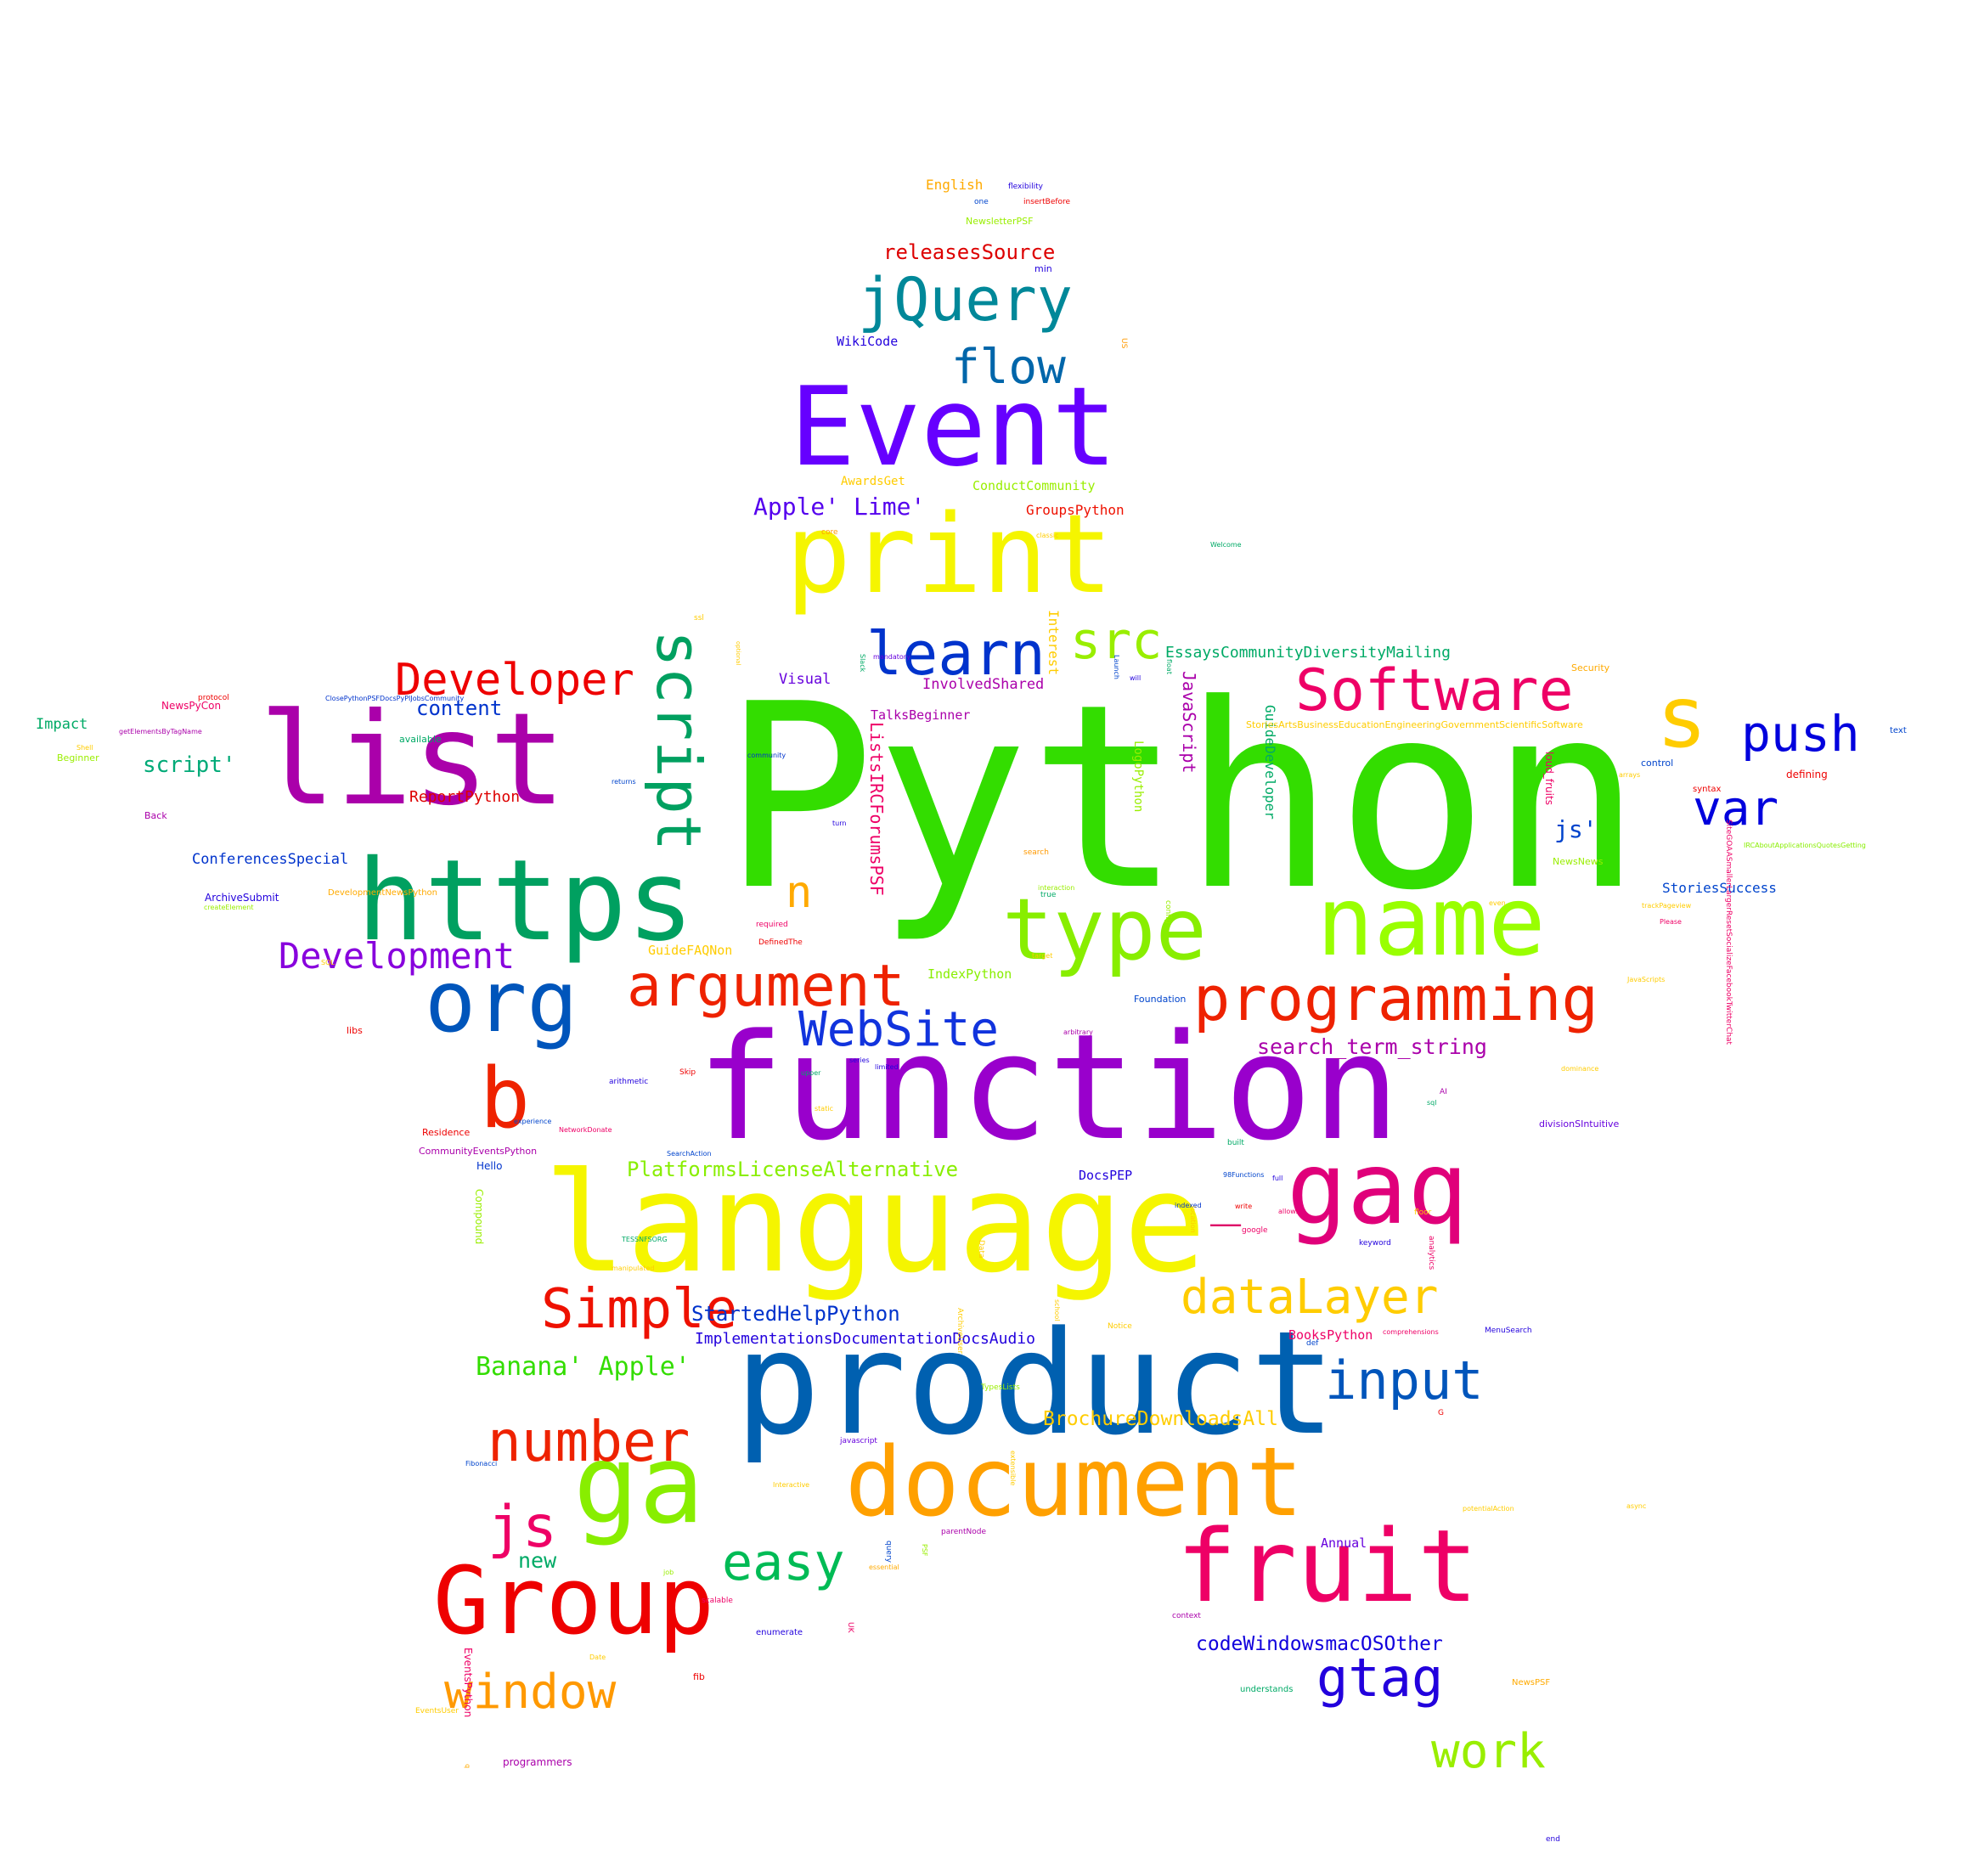 The height and width of the screenshot is (1876, 1973). I want to click on word-177: float, so click(1169, 666).